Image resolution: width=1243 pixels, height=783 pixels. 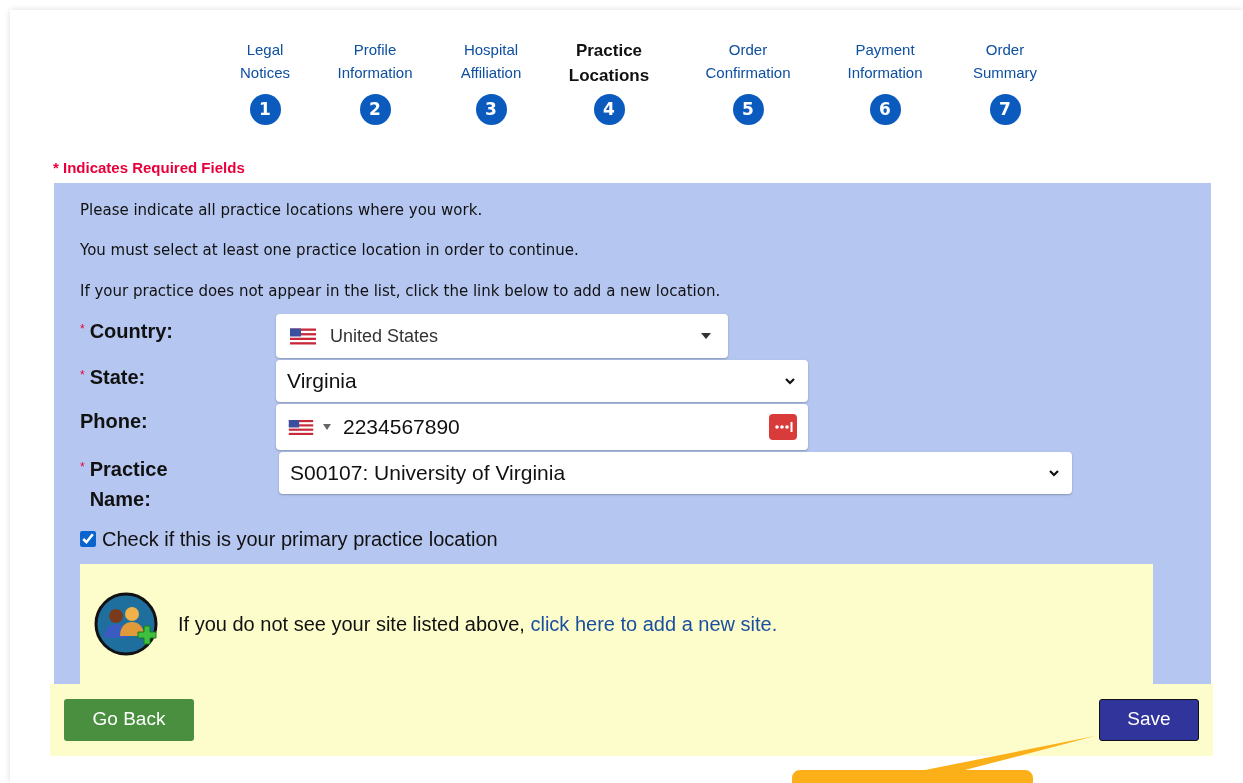 I want to click on field-label: Country:, so click(x=131, y=331).